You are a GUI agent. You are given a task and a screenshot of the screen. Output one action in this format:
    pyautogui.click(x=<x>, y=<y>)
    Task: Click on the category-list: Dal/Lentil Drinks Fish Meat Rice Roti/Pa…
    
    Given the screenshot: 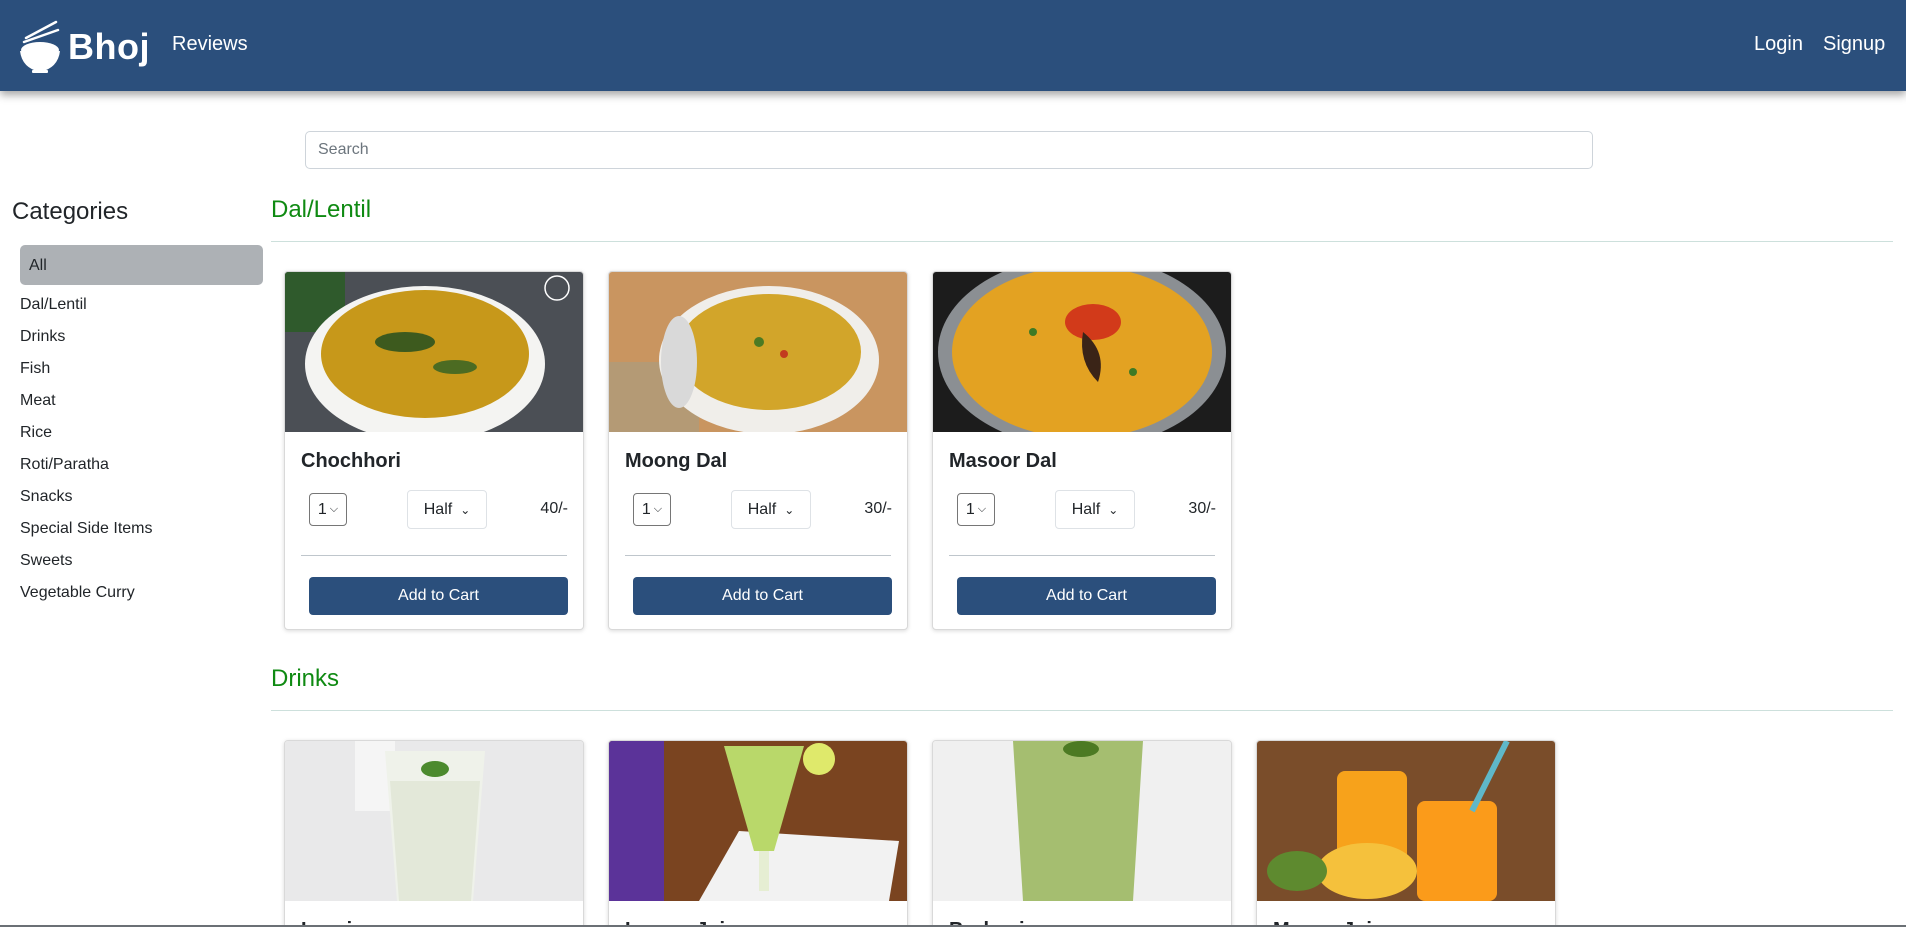 What is the action you would take?
    pyautogui.click(x=86, y=453)
    